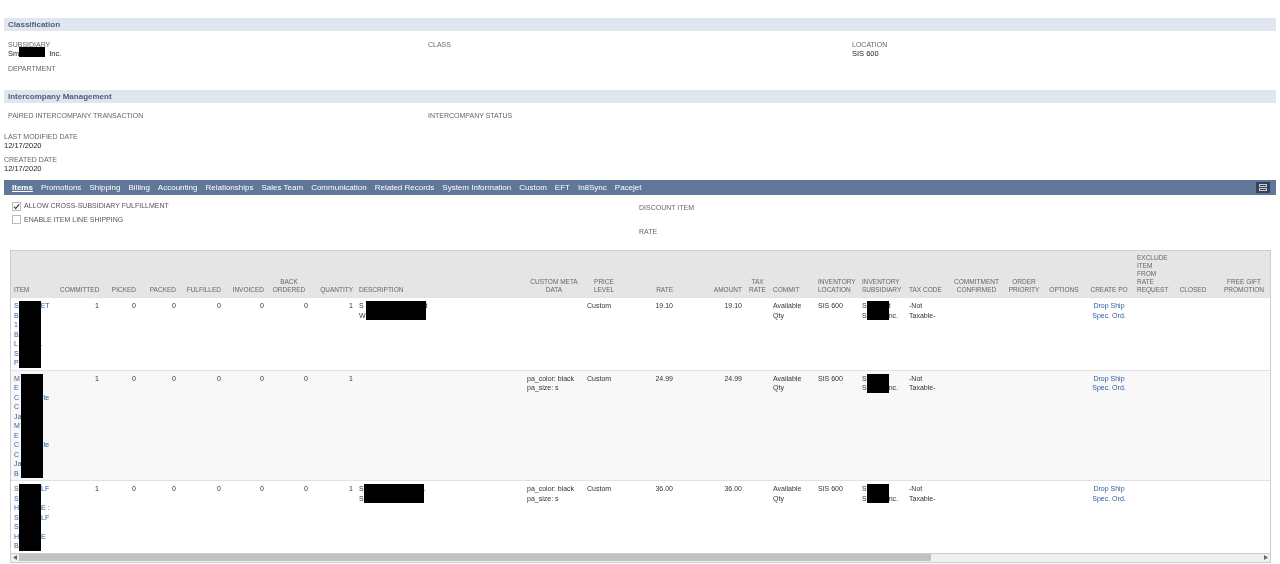 This screenshot has height=564, width=1280. Describe the element at coordinates (22, 187) in the screenshot. I see `tab: Items` at that location.